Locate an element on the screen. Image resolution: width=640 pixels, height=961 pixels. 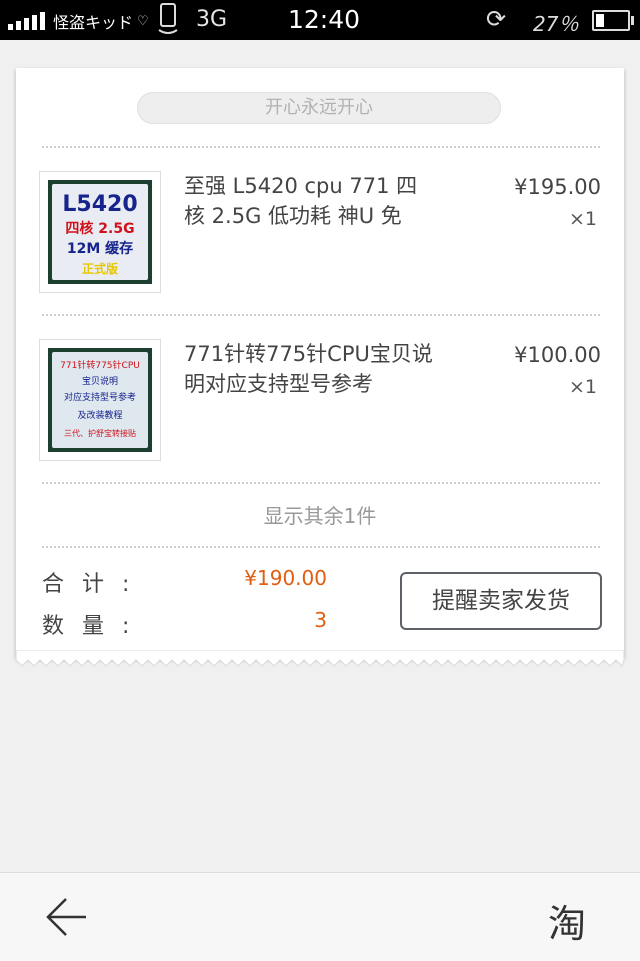
battery-icon is located at coordinates (613, 20).